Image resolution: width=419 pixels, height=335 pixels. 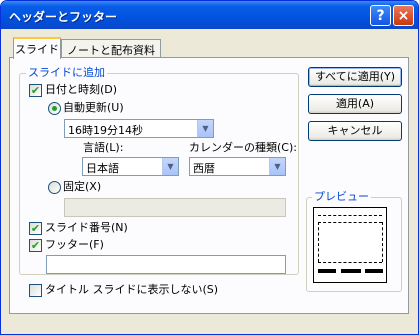 What do you see at coordinates (93, 108) in the screenshot?
I see `auto-update-label: 自動更新(U)` at bounding box center [93, 108].